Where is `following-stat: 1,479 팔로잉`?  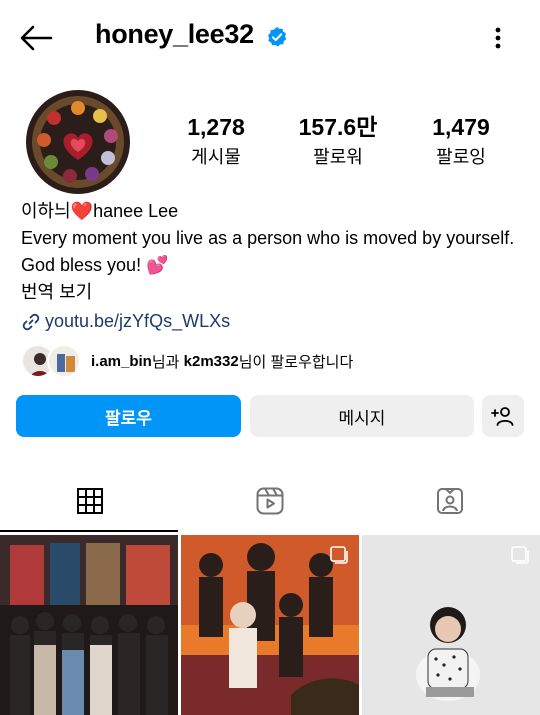
following-stat: 1,479 팔로잉 is located at coordinates (461, 141).